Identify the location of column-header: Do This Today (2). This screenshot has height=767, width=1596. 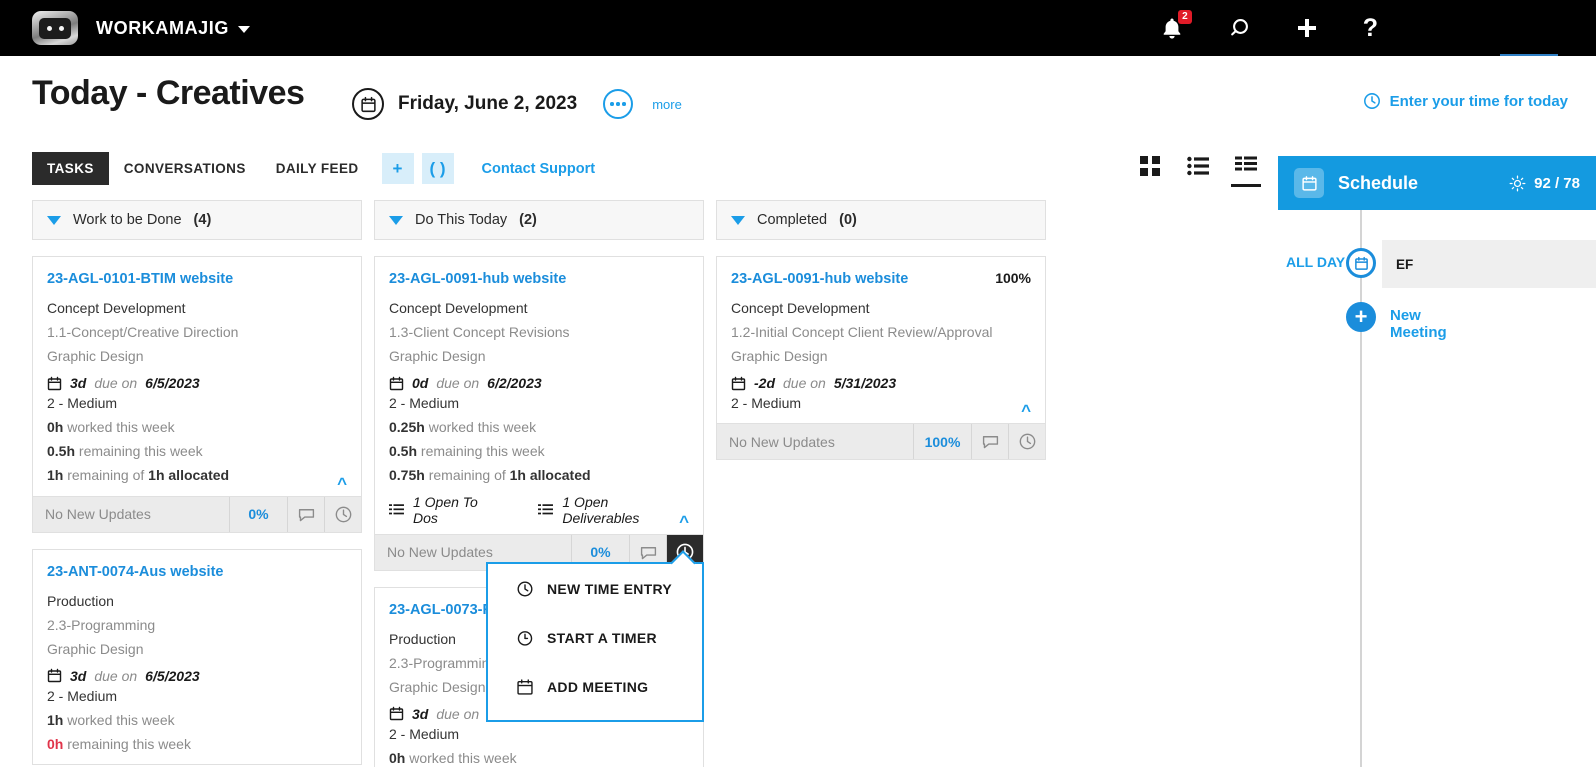
(539, 220).